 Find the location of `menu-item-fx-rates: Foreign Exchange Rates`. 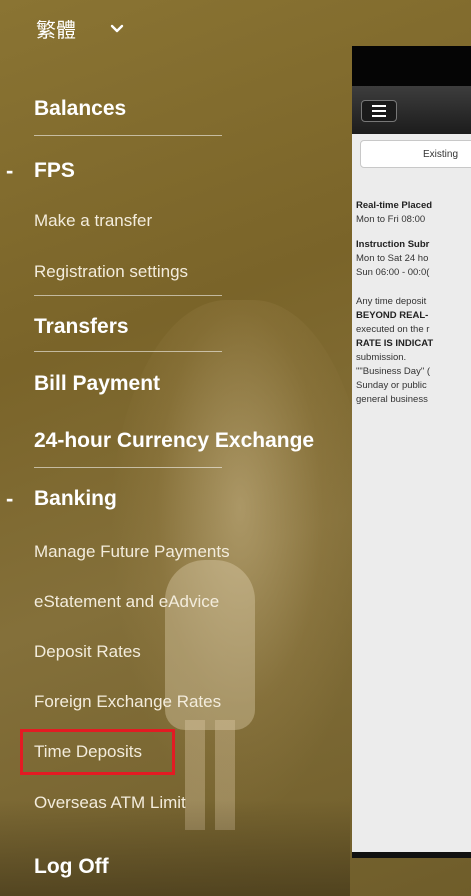

menu-item-fx-rates: Foreign Exchange Rates is located at coordinates (127, 702).